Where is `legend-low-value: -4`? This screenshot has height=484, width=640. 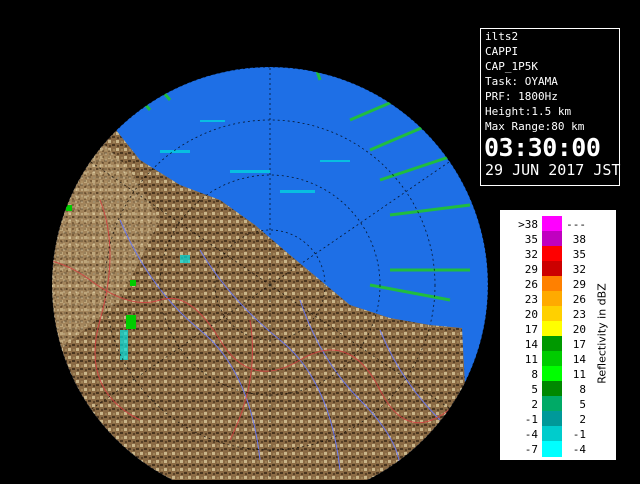 legend-low-value: -4 is located at coordinates (531, 434).